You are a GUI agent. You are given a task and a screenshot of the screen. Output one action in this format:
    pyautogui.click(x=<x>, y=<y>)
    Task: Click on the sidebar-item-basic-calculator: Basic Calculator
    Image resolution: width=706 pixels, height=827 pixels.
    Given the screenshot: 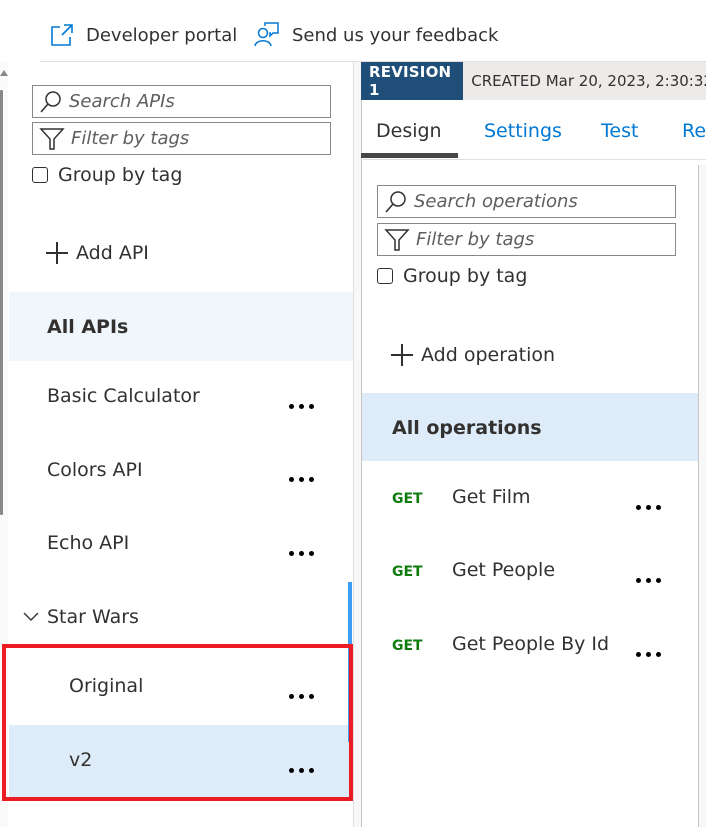 What is the action you would take?
    pyautogui.click(x=181, y=397)
    